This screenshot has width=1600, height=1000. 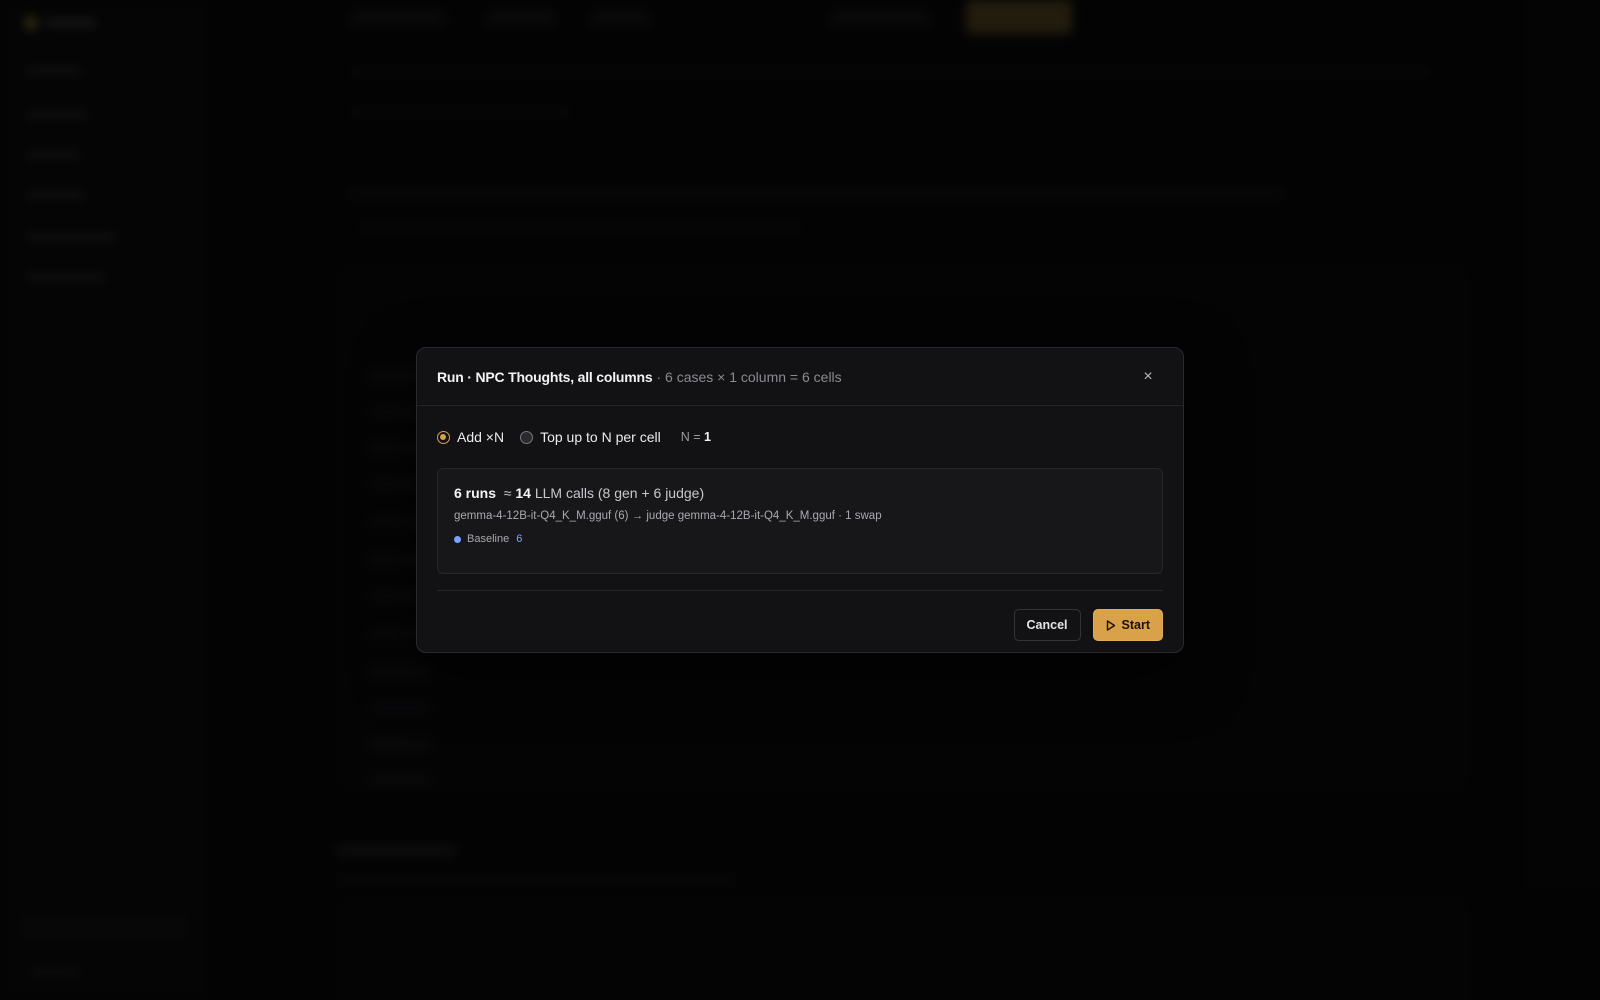 What do you see at coordinates (800, 493) in the screenshot?
I see `summary-headline: 6 runs ≈ 14 LLM calls (8 gen + 6 judge)` at bounding box center [800, 493].